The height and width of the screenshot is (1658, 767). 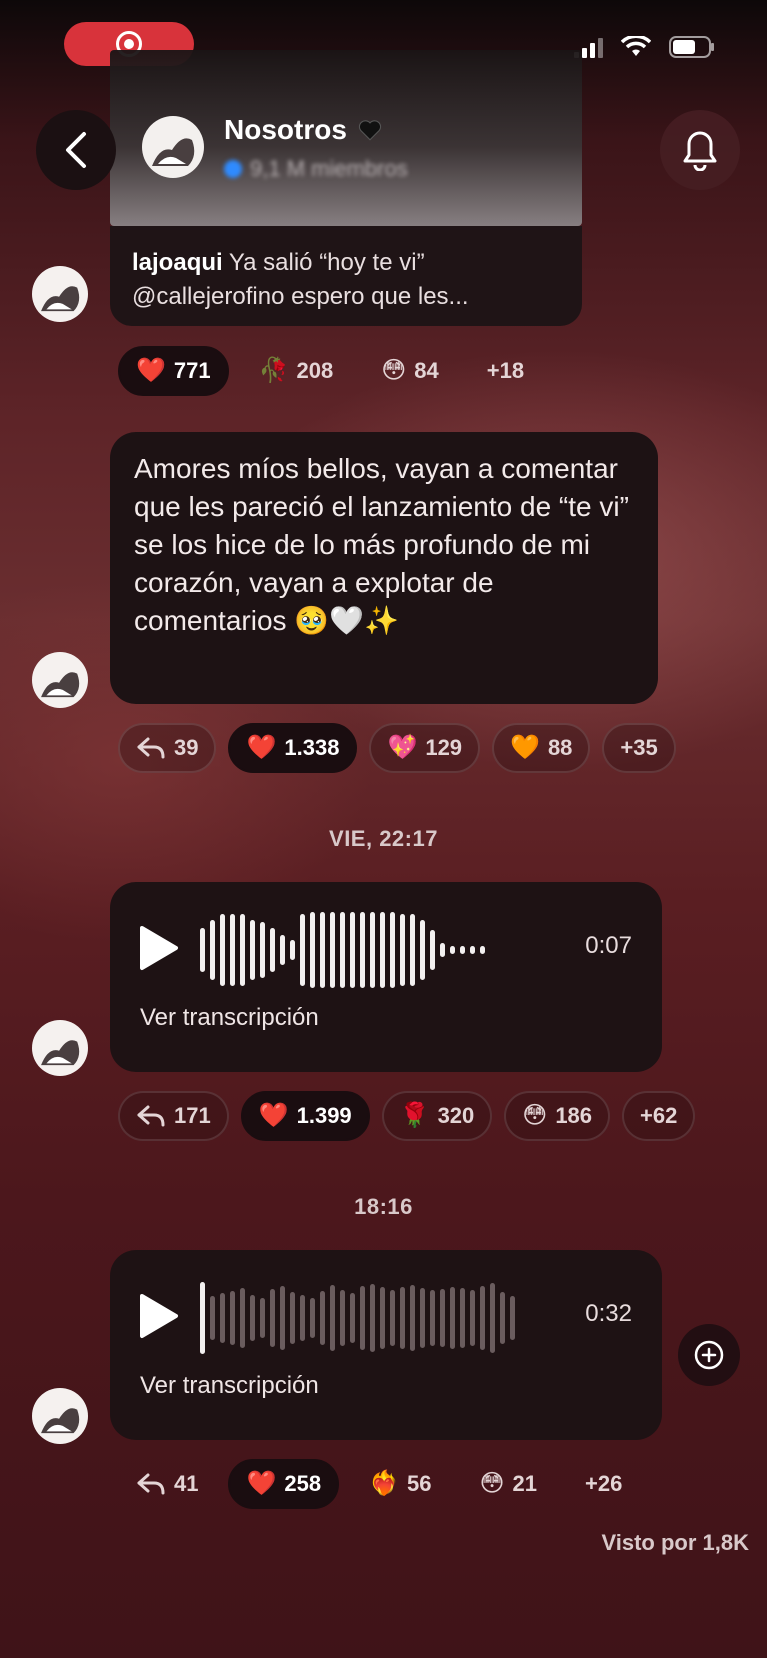 What do you see at coordinates (603, 1484) in the screenshot?
I see `more-reactions-chip: +26` at bounding box center [603, 1484].